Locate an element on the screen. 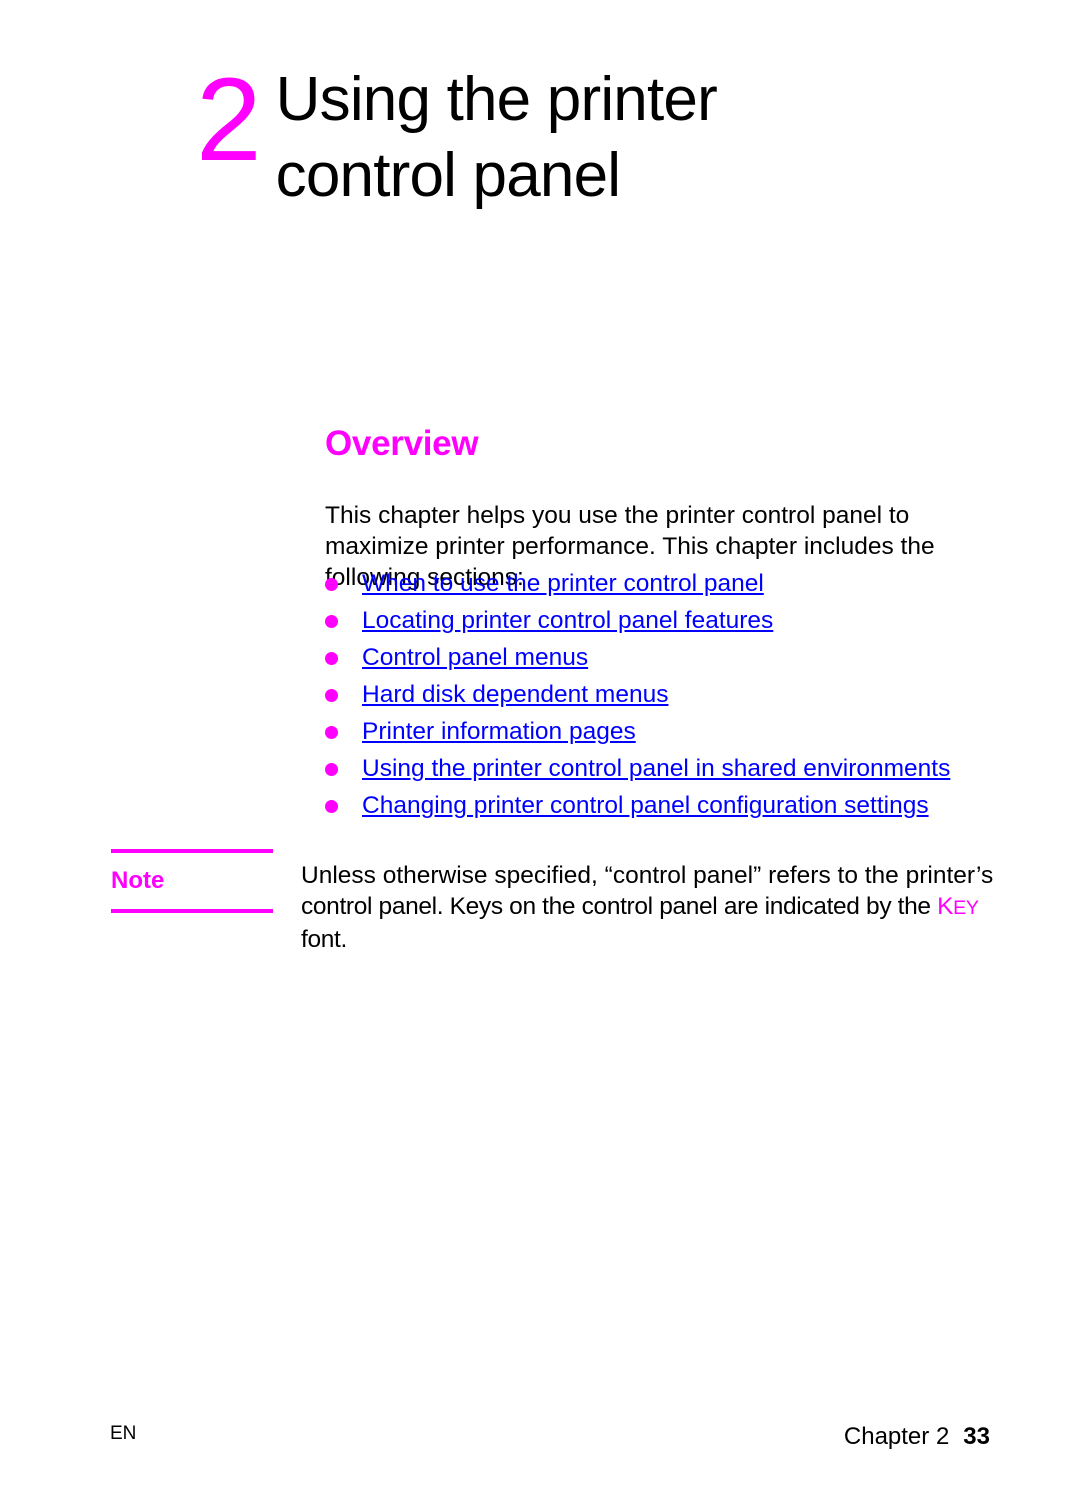 This screenshot has width=1080, height=1495. key-initial: K is located at coordinates (945, 906).